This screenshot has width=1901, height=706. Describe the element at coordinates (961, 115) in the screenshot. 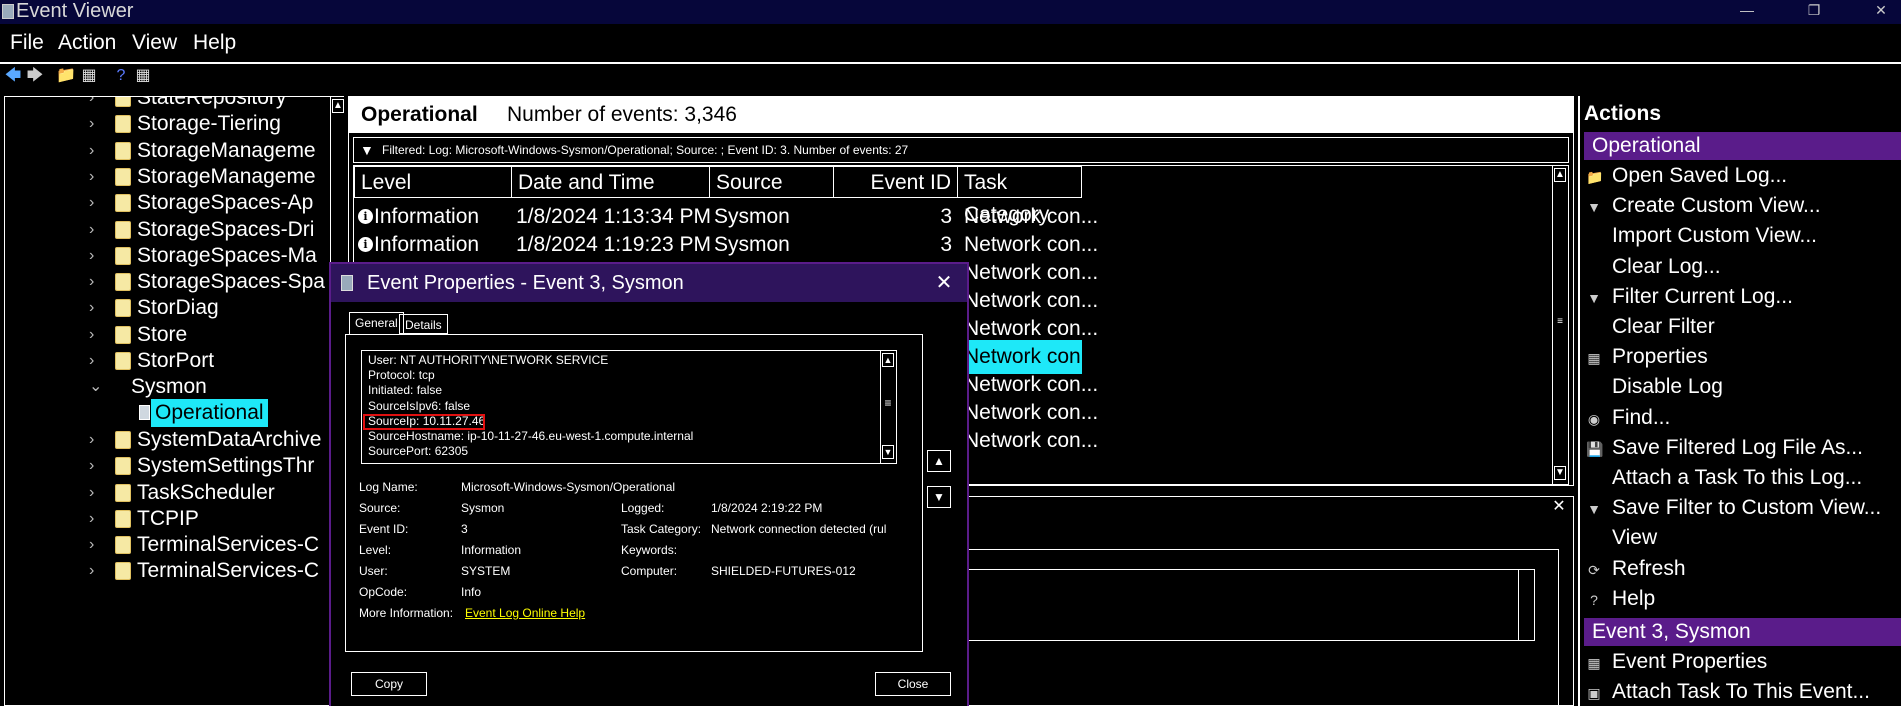

I see `log-header: Operational Number of events: 3,346` at that location.